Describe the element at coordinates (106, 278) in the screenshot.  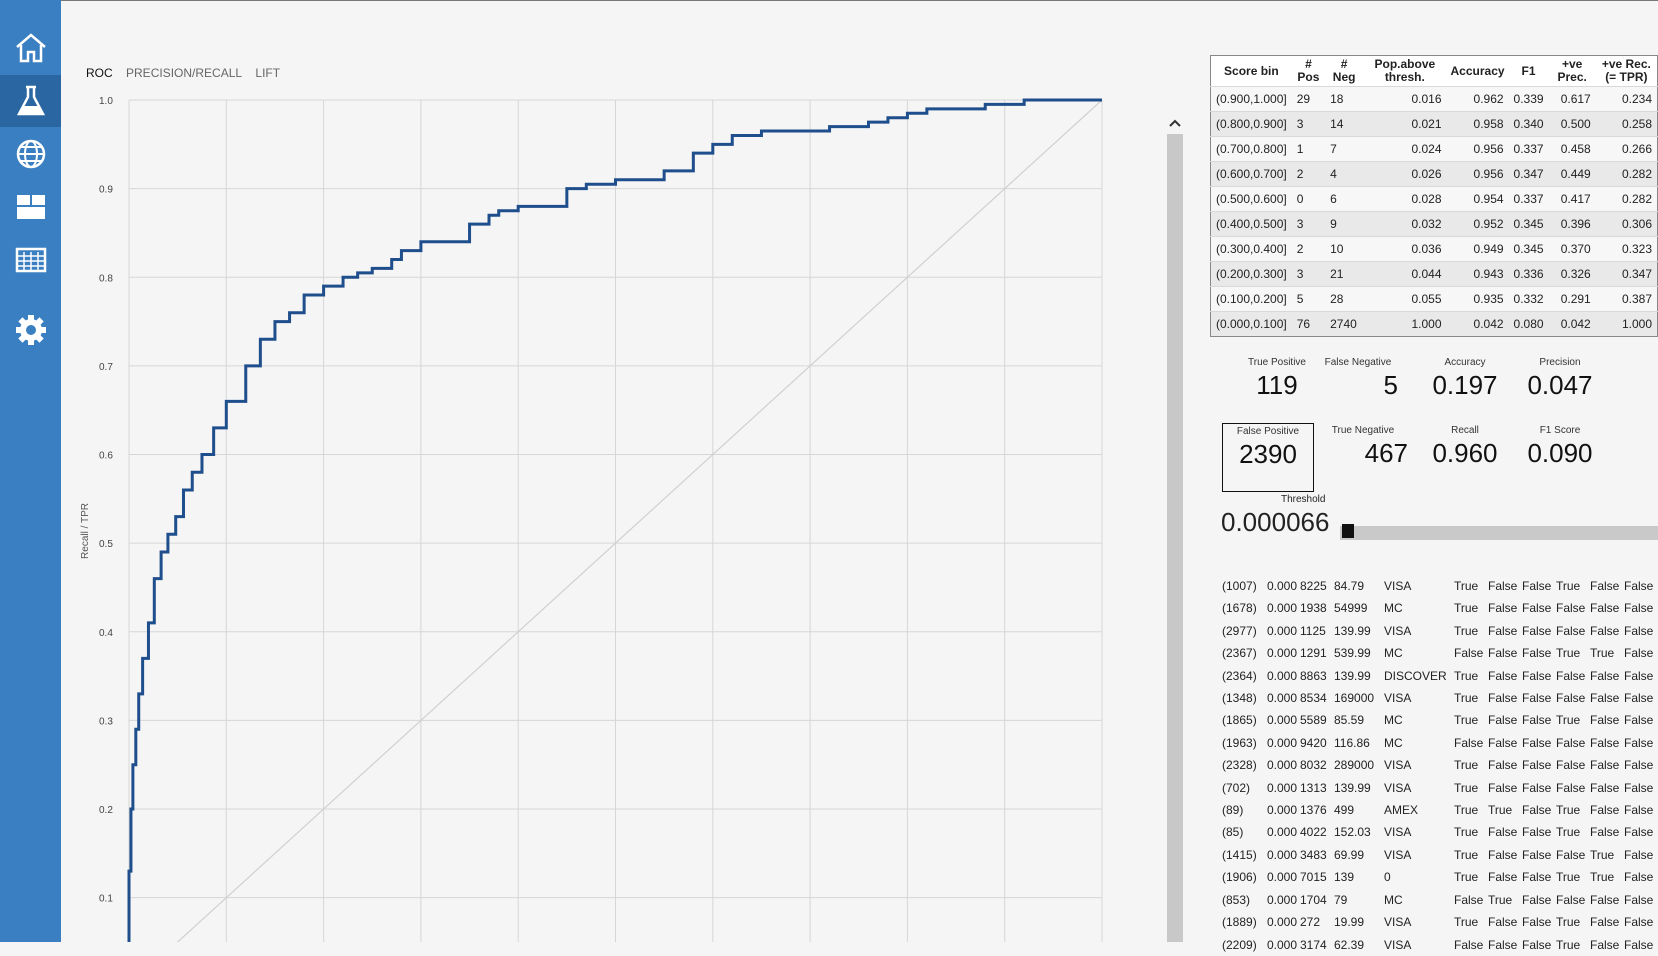
I see `y-tick-label: 0.8` at that location.